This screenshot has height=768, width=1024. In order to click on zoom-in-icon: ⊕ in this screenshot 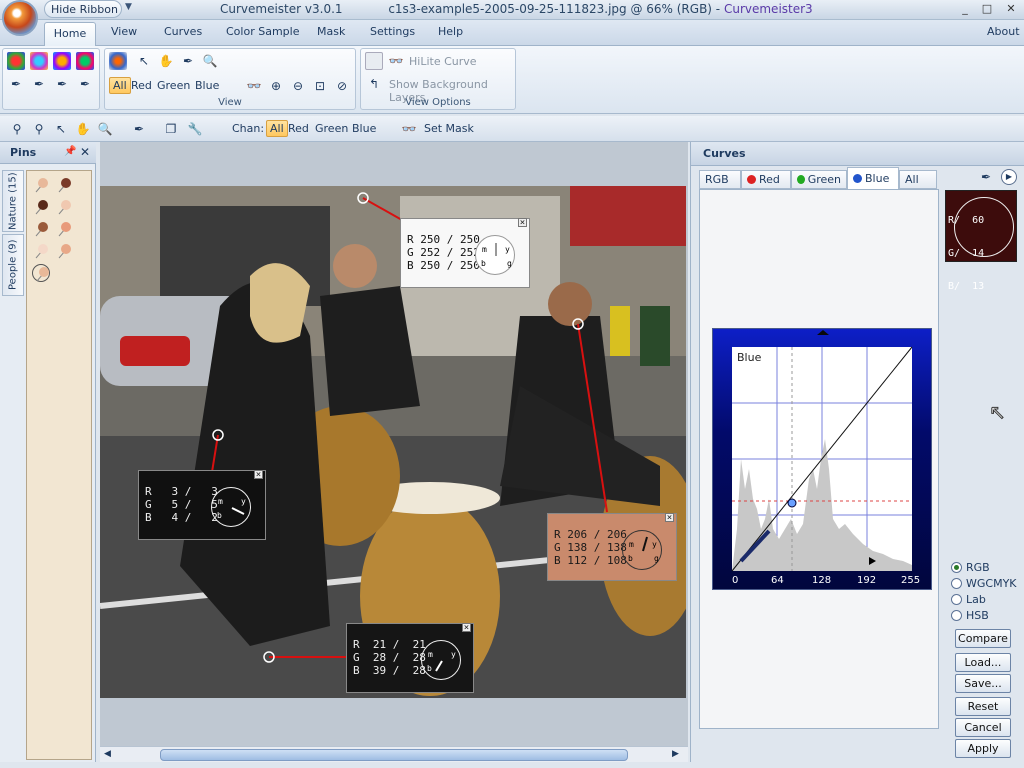, I will do `click(276, 86)`.